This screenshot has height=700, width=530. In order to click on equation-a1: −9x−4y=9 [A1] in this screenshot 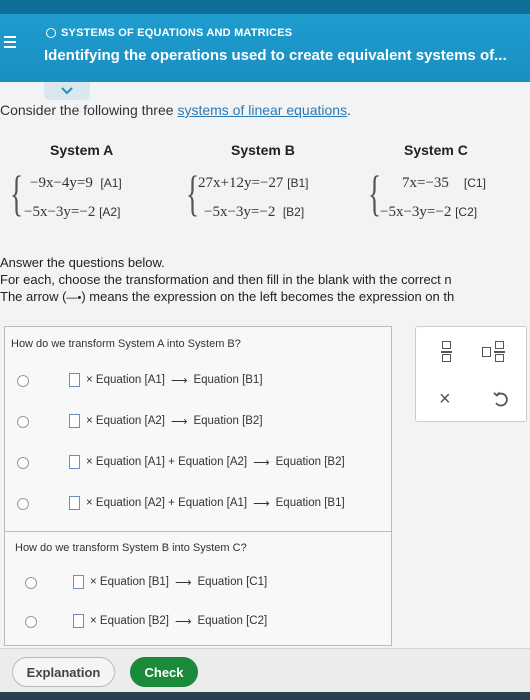, I will do `click(76, 183)`.